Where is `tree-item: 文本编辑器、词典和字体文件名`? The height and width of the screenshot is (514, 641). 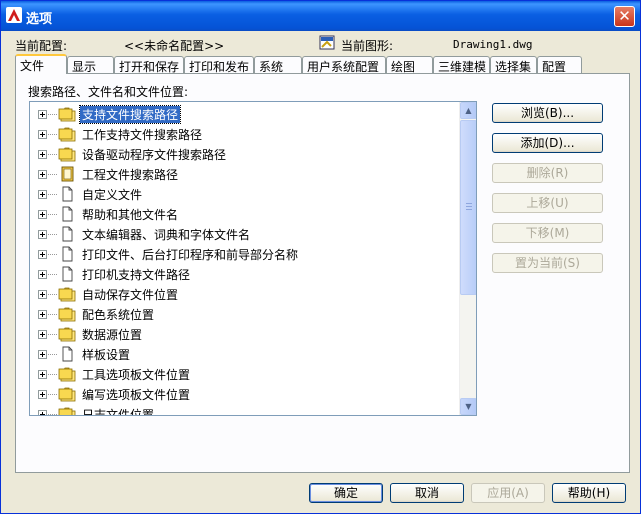 tree-item: 文本编辑器、词典和字体文件名 is located at coordinates (244, 234).